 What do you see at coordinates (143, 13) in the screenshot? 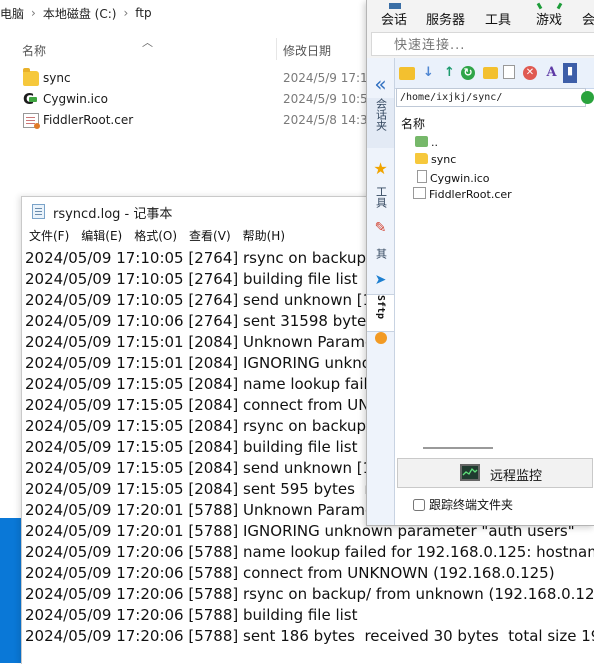
I see `breadcrumb-item-ftp: ftp` at bounding box center [143, 13].